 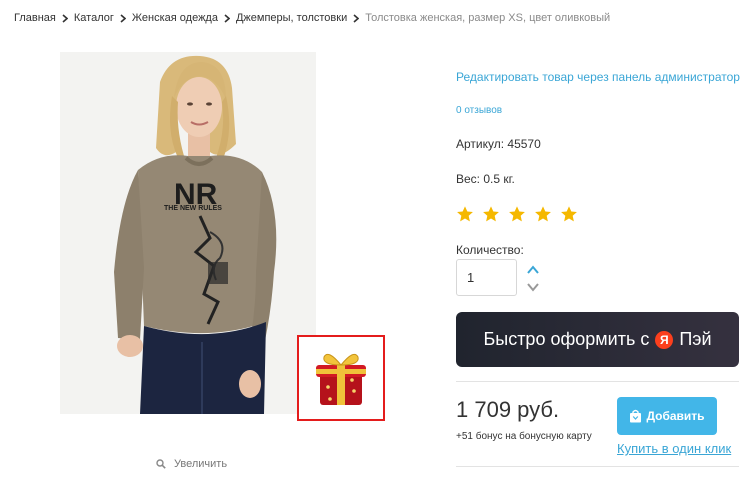 What do you see at coordinates (175, 18) in the screenshot?
I see `breadcrumb-womens-clothing: Женская одежда` at bounding box center [175, 18].